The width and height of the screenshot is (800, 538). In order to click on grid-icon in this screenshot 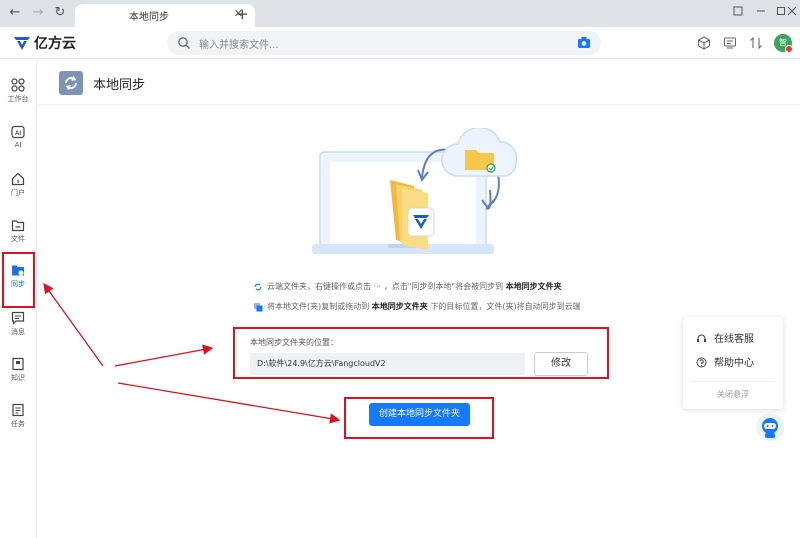, I will do `click(18, 85)`.